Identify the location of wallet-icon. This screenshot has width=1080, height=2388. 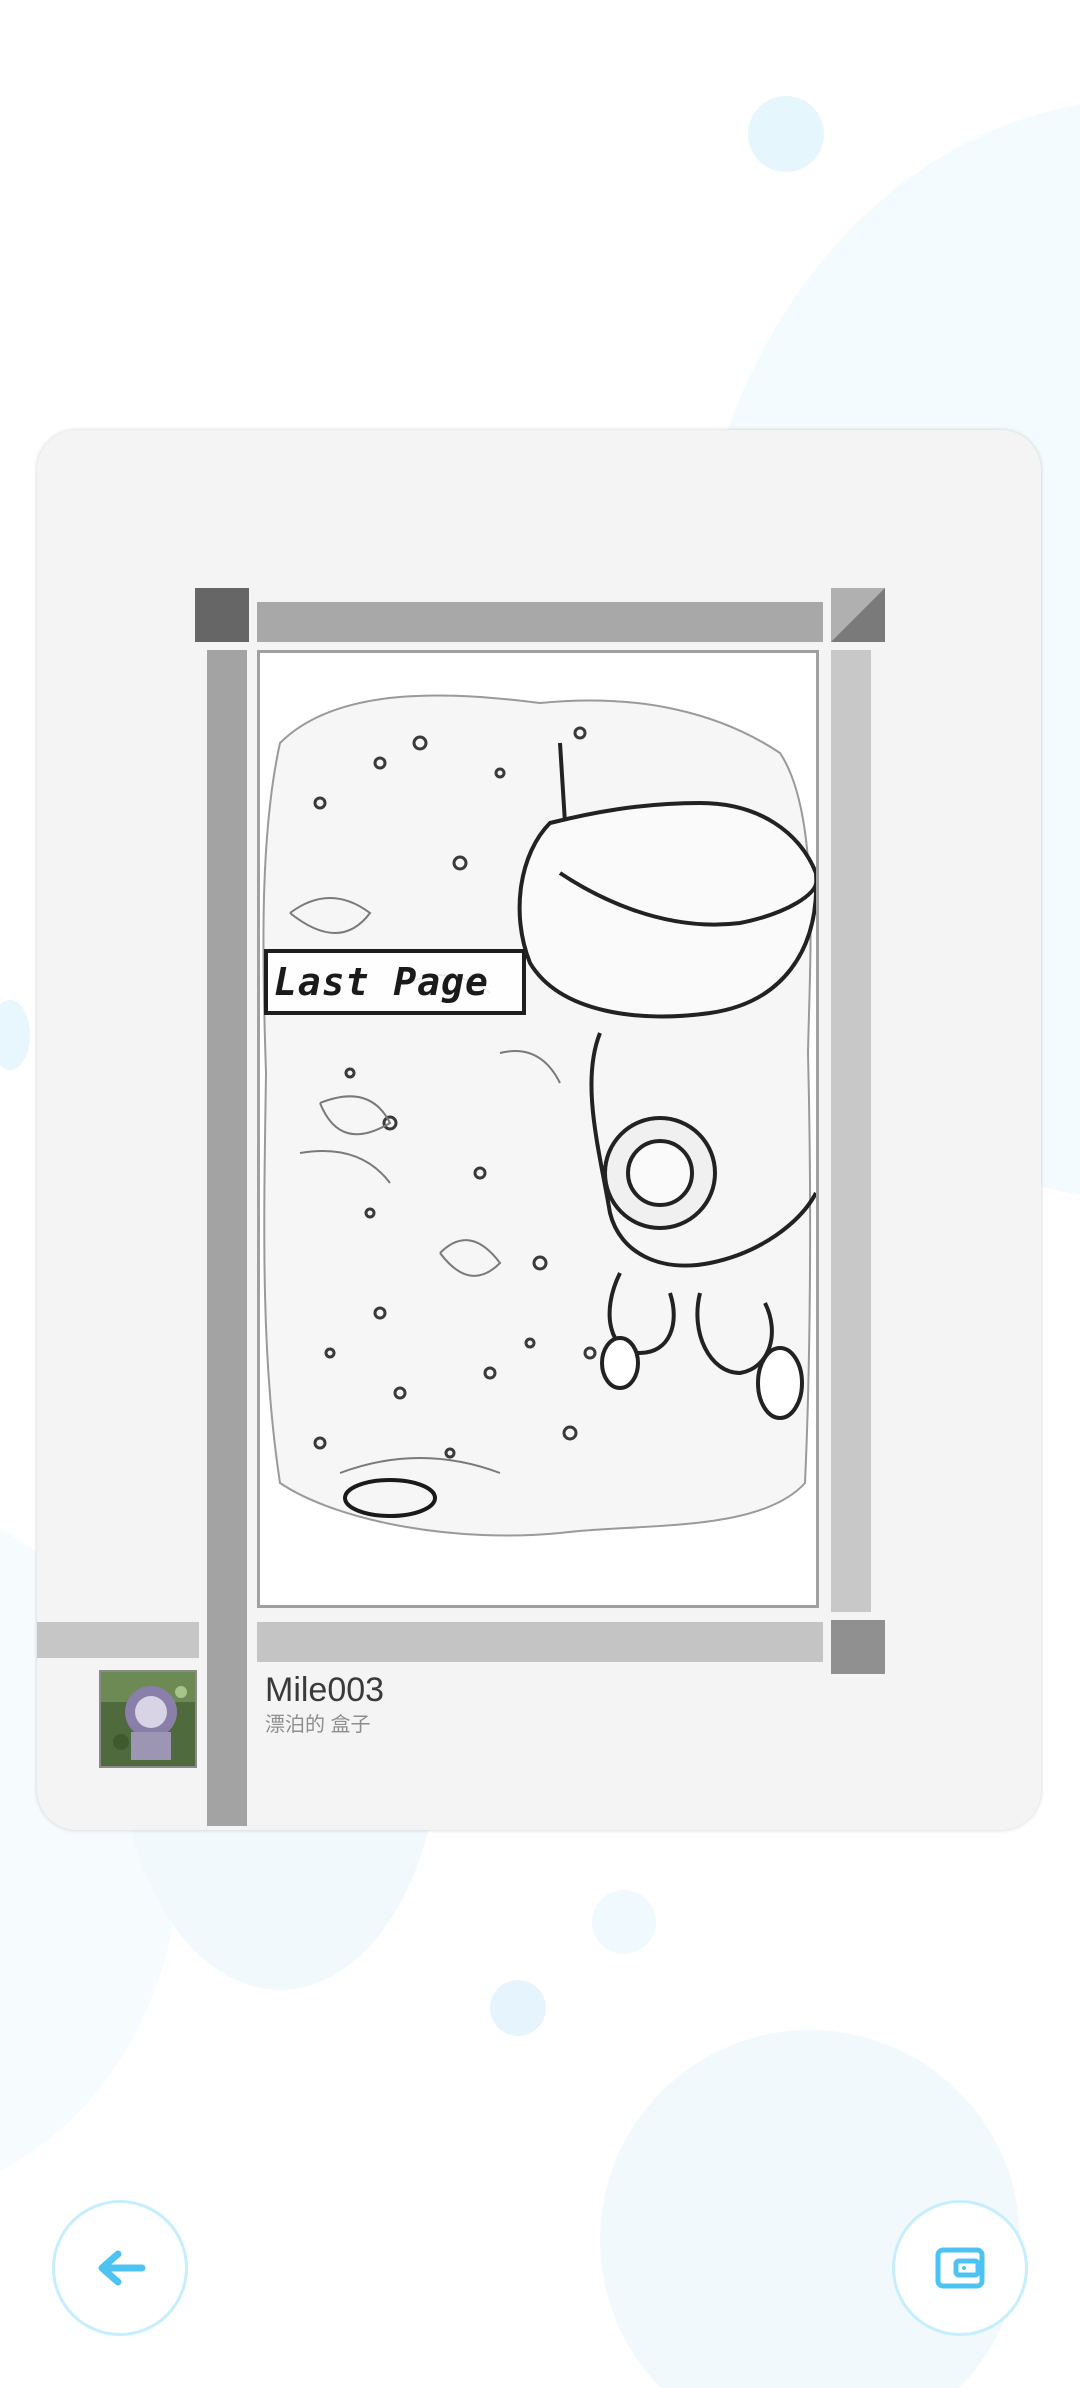
(960, 2268).